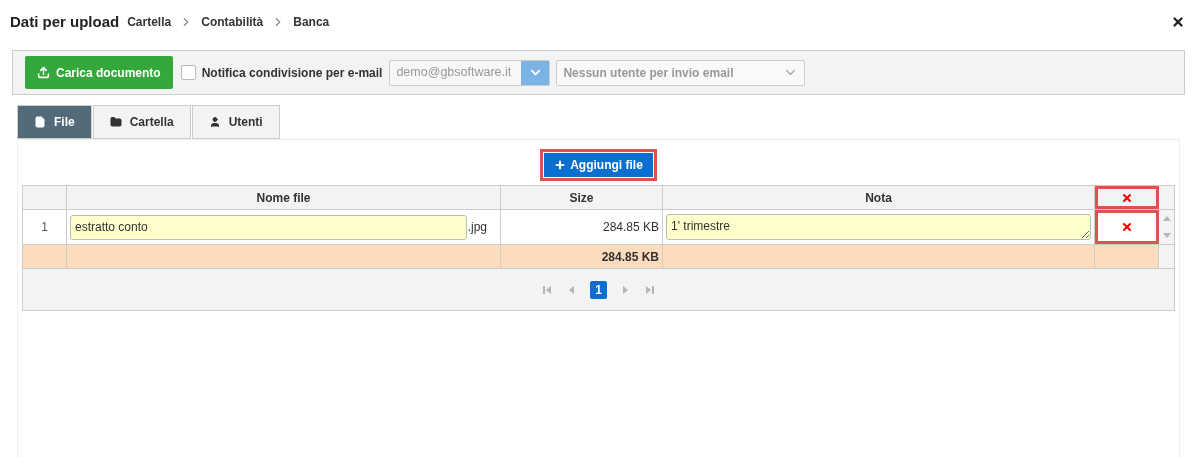 Image resolution: width=1197 pixels, height=457 pixels. Describe the element at coordinates (560, 165) in the screenshot. I see `plus-icon` at that location.